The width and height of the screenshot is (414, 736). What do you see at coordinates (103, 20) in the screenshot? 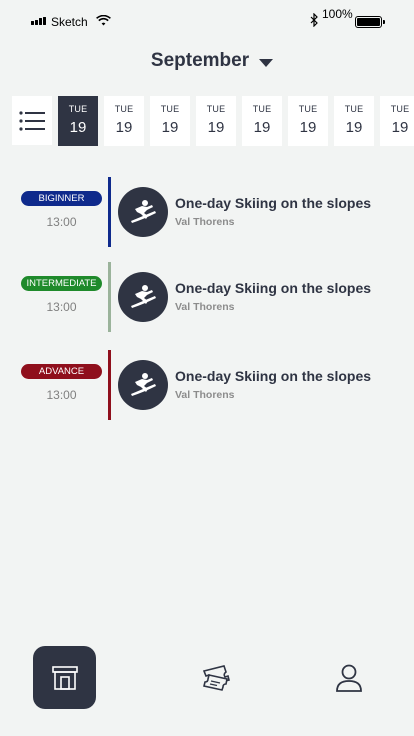
I see `wifi-icon` at bounding box center [103, 20].